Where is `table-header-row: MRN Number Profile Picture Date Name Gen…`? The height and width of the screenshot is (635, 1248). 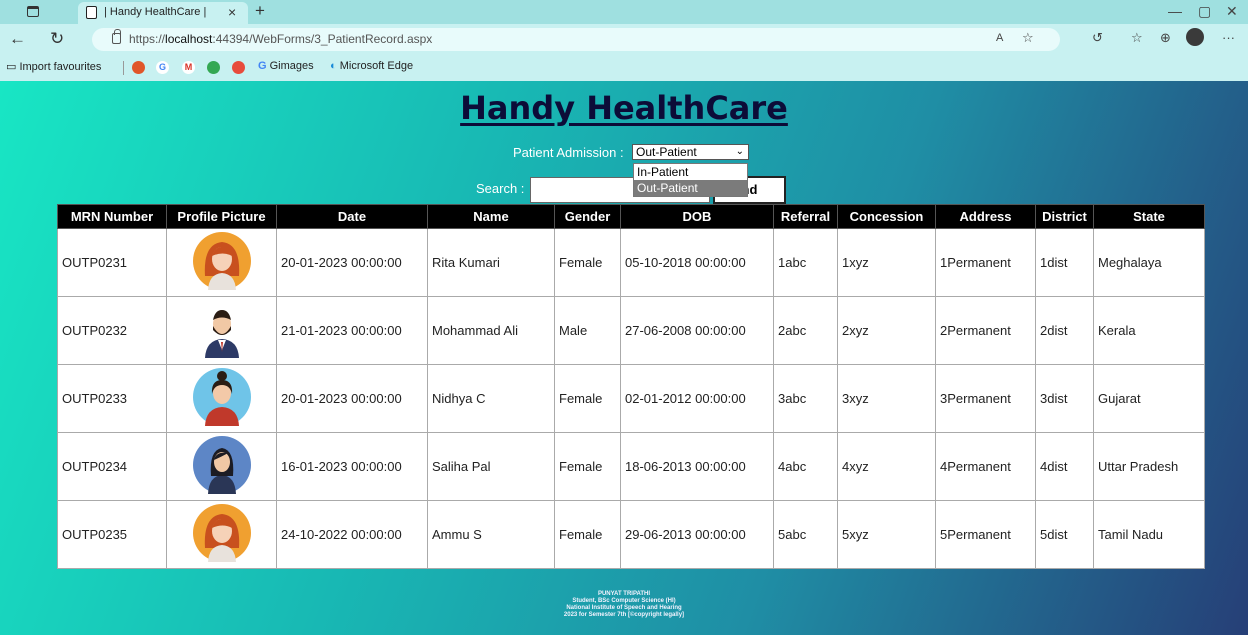
table-header-row: MRN Number Profile Picture Date Name Gen… is located at coordinates (631, 216).